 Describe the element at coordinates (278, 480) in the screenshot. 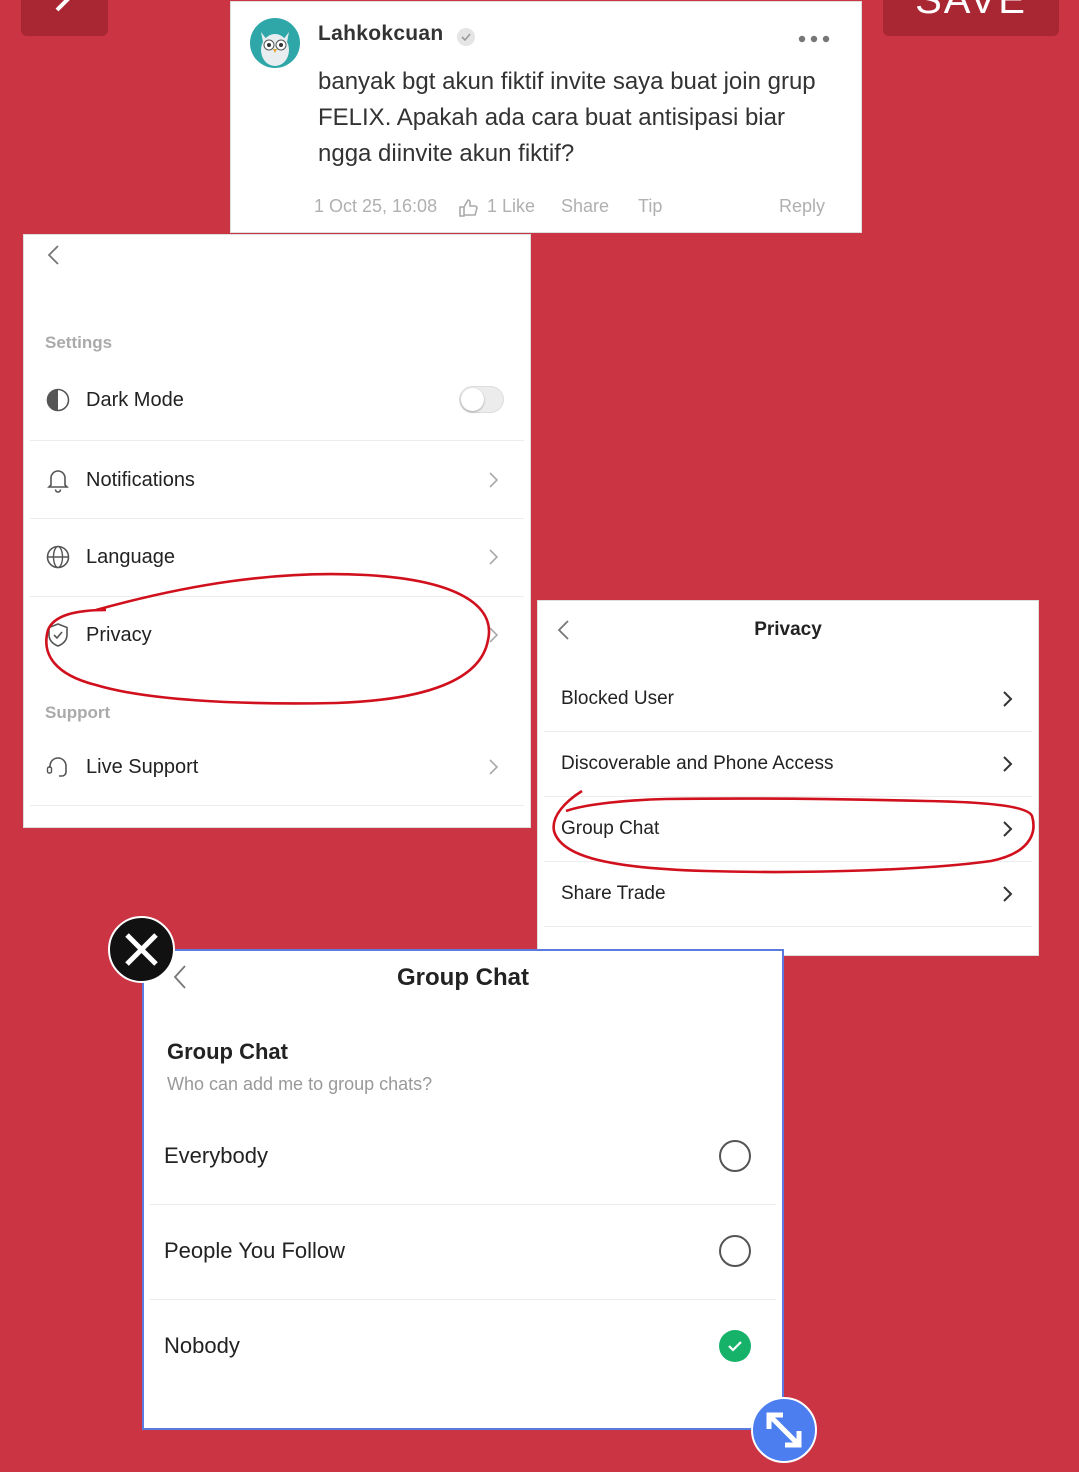

I see `settings-row-notifications: Notifications` at that location.